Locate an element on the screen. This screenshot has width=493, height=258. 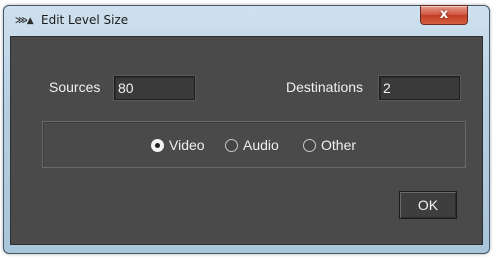
destinations-input: 2 is located at coordinates (419, 88).